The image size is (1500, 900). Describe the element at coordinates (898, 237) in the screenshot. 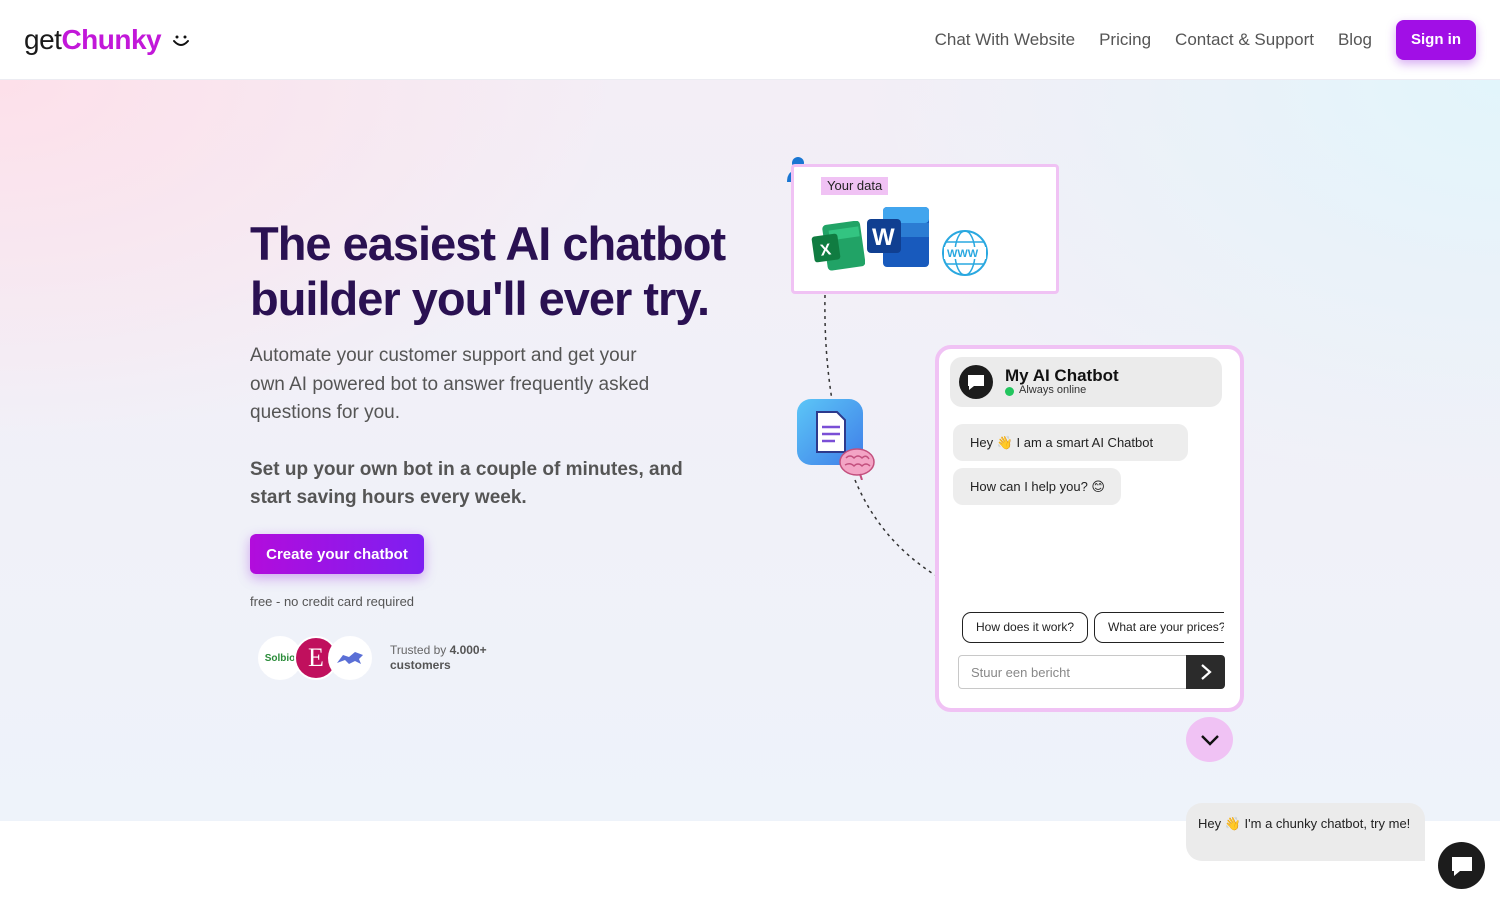

I see `word-icon: W` at that location.